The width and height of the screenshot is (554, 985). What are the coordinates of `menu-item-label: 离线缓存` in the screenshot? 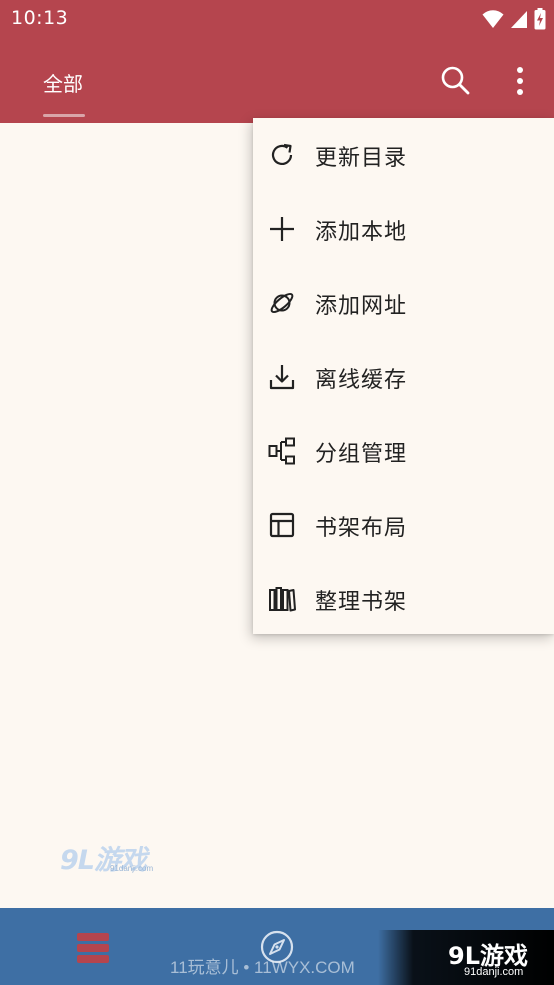 It's located at (361, 380).